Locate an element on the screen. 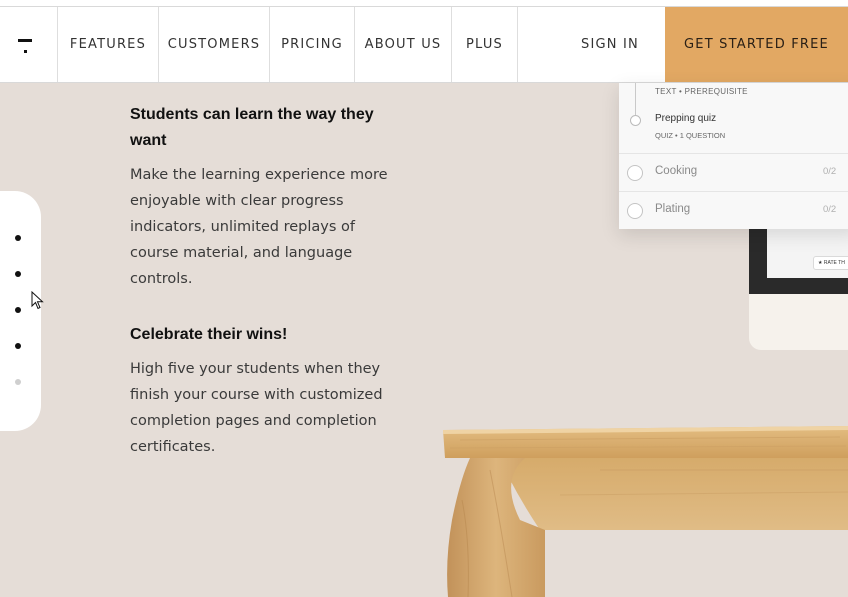 The image size is (848, 597). rate-button: ★ RATE TH is located at coordinates (830, 263).